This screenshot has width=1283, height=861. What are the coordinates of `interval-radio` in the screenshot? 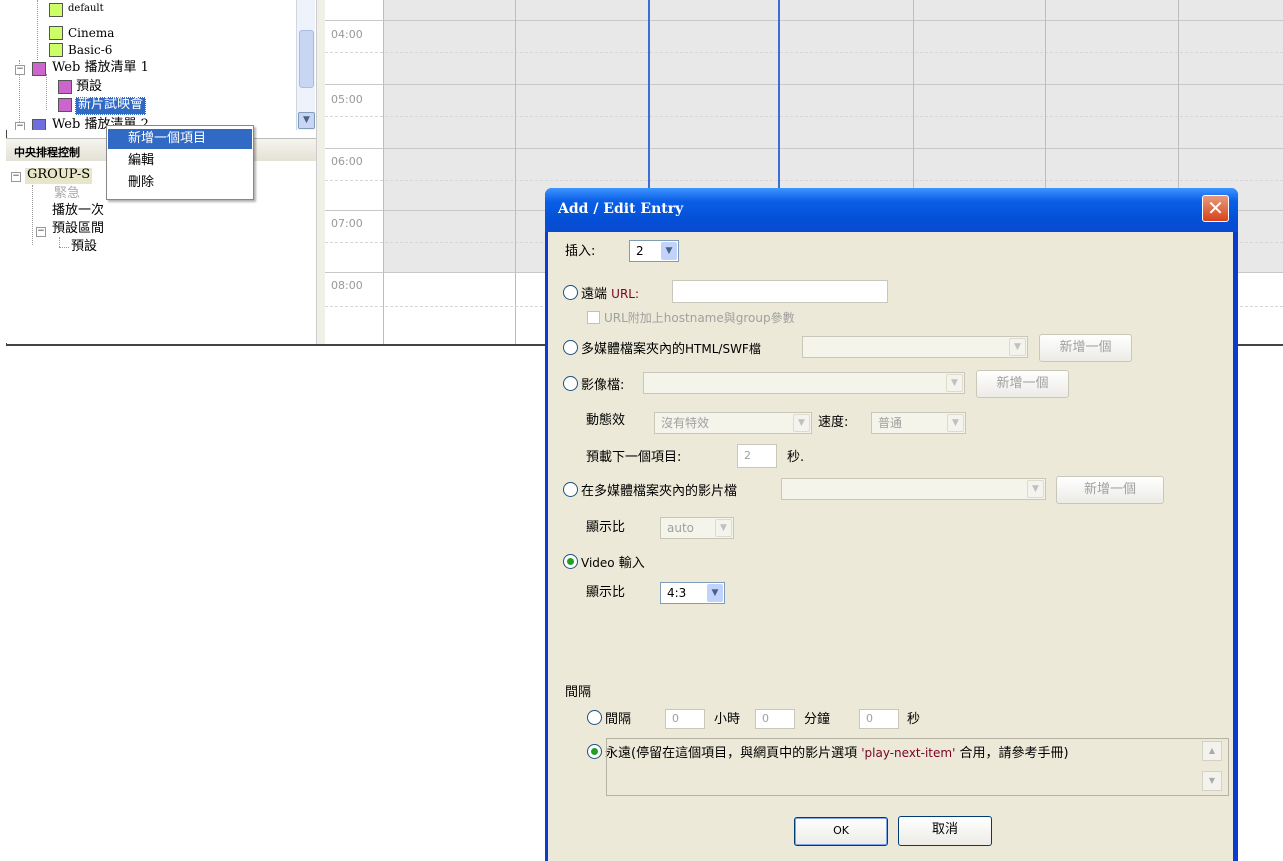 It's located at (594, 717).